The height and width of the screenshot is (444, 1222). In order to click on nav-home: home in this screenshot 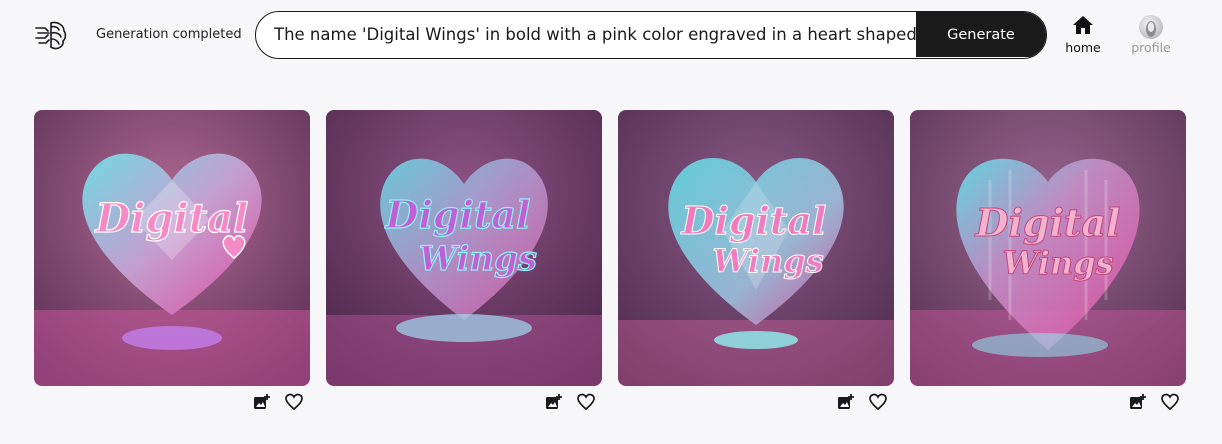, I will do `click(1083, 34)`.